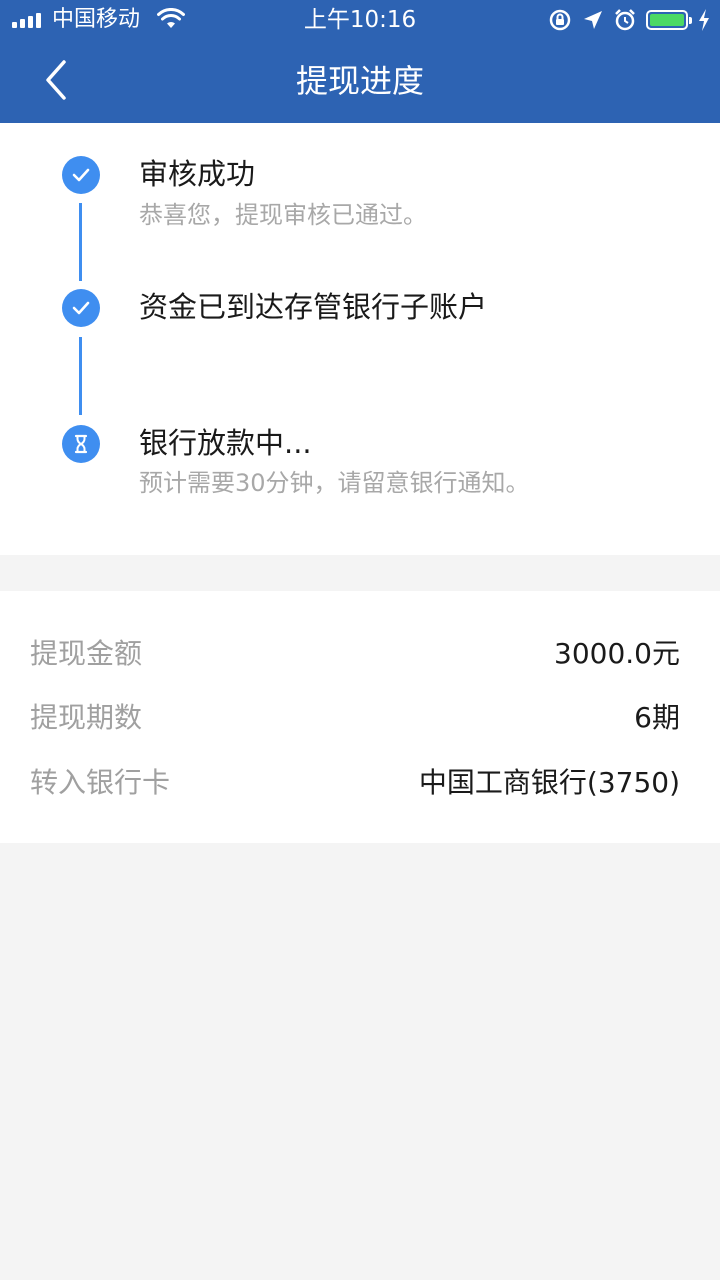 The image size is (720, 1280). I want to click on step-title: 资金已到达存管银行子账户, so click(313, 307).